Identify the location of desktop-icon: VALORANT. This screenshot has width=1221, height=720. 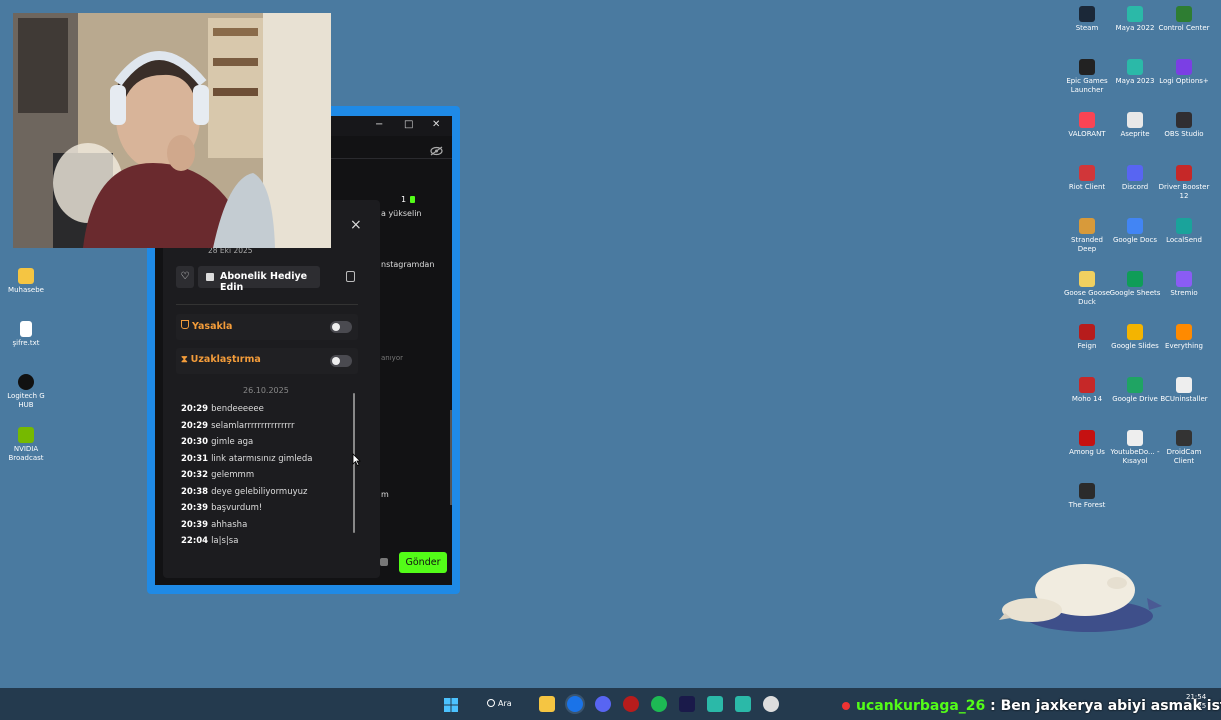
(1087, 125).